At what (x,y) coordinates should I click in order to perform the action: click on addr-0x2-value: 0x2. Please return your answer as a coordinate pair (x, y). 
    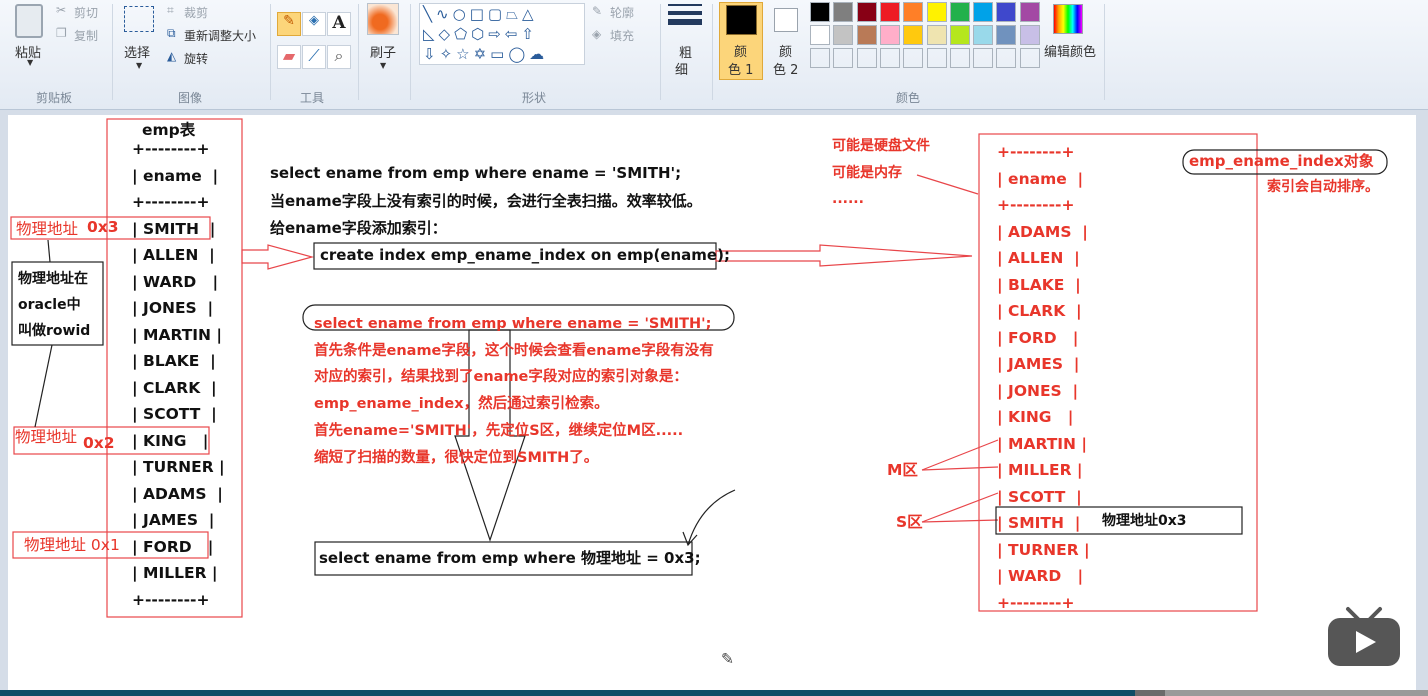
    Looking at the image, I should click on (99, 443).